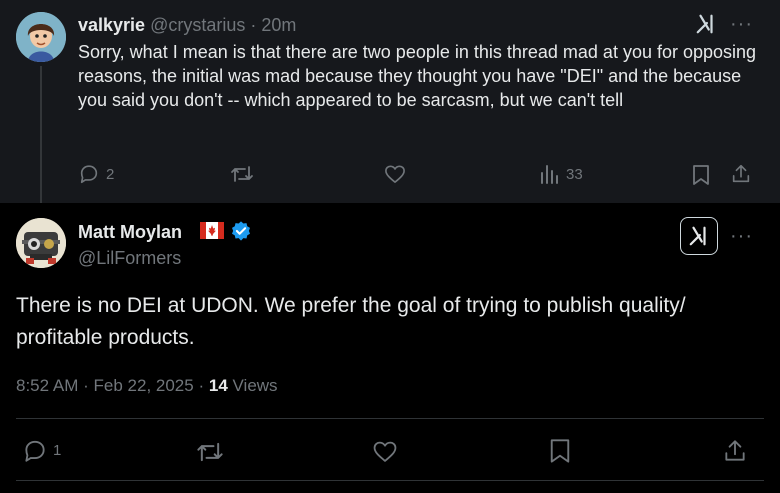 This screenshot has height=493, width=780. Describe the element at coordinates (47, 385) in the screenshot. I see `tweet-time: 8:52 AM` at that location.